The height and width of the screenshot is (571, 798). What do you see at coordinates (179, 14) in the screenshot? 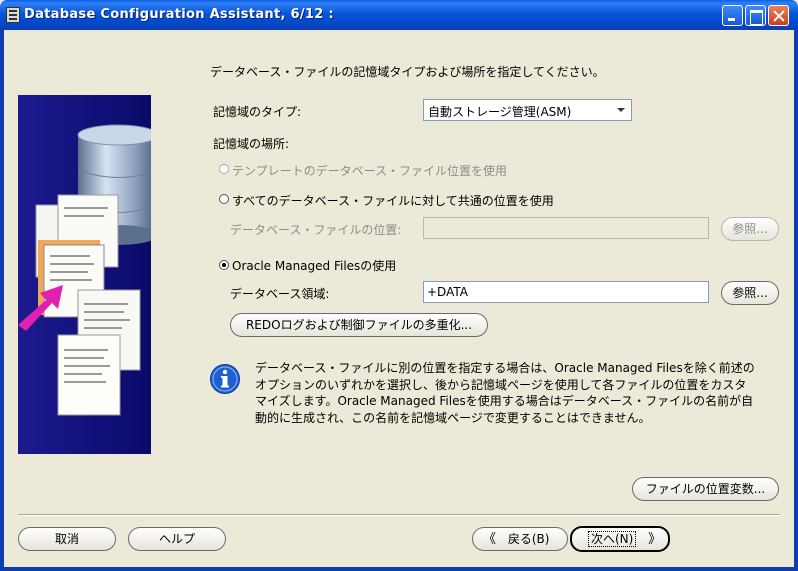
I see `window-title: Database Configuration Assistant, 6/12 :` at bounding box center [179, 14].